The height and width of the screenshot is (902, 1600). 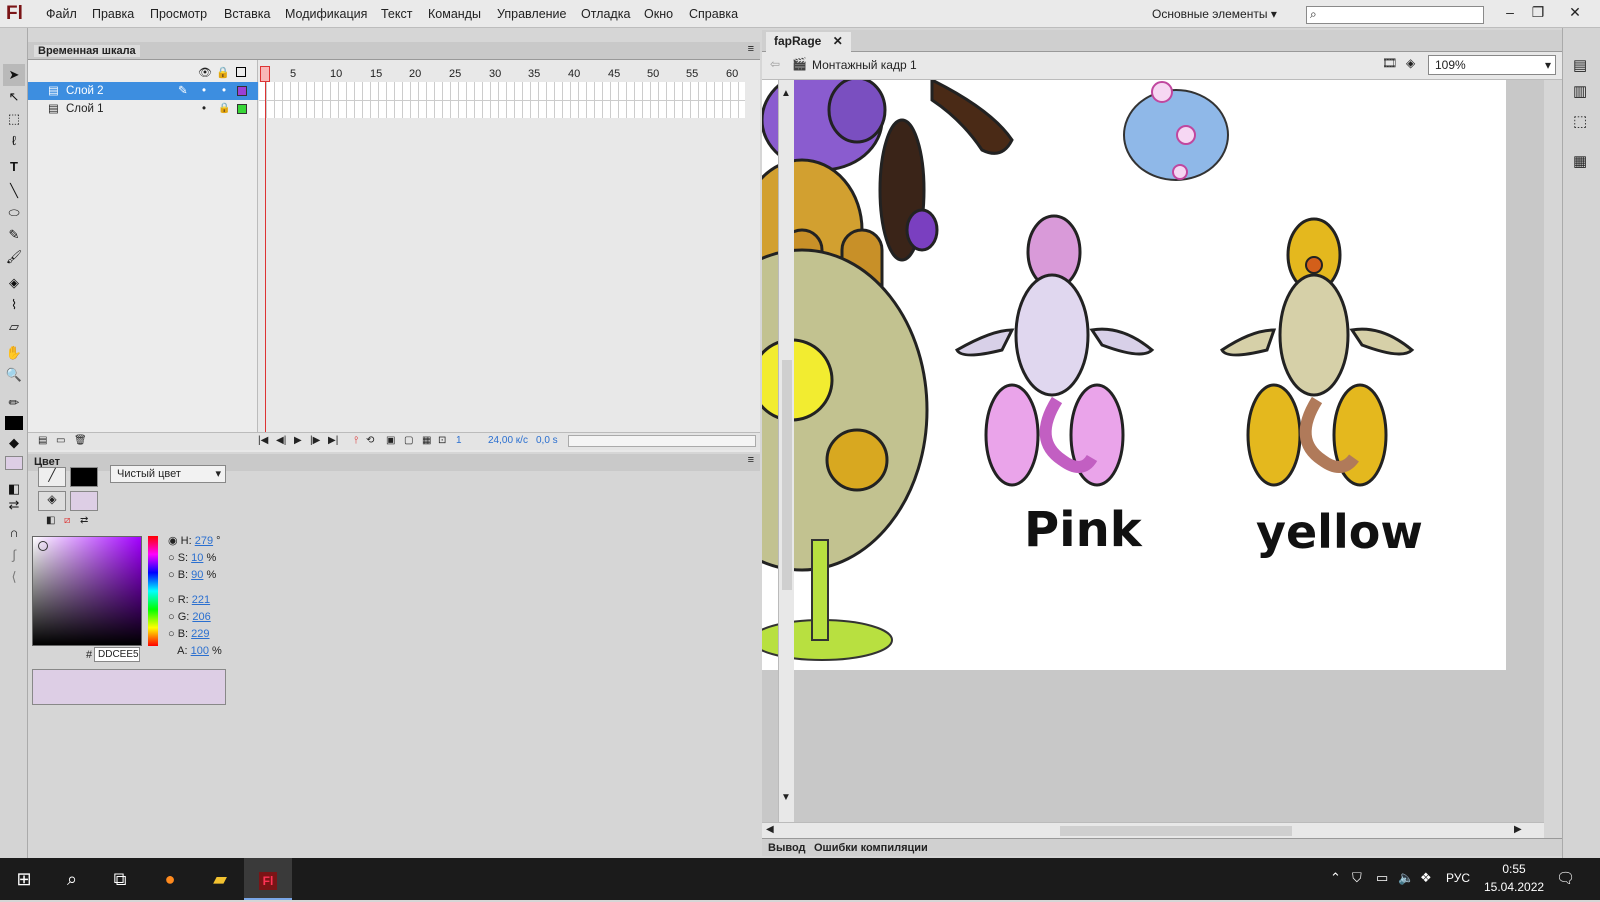 I want to click on step-back-icon: ◀|, so click(x=281, y=440).